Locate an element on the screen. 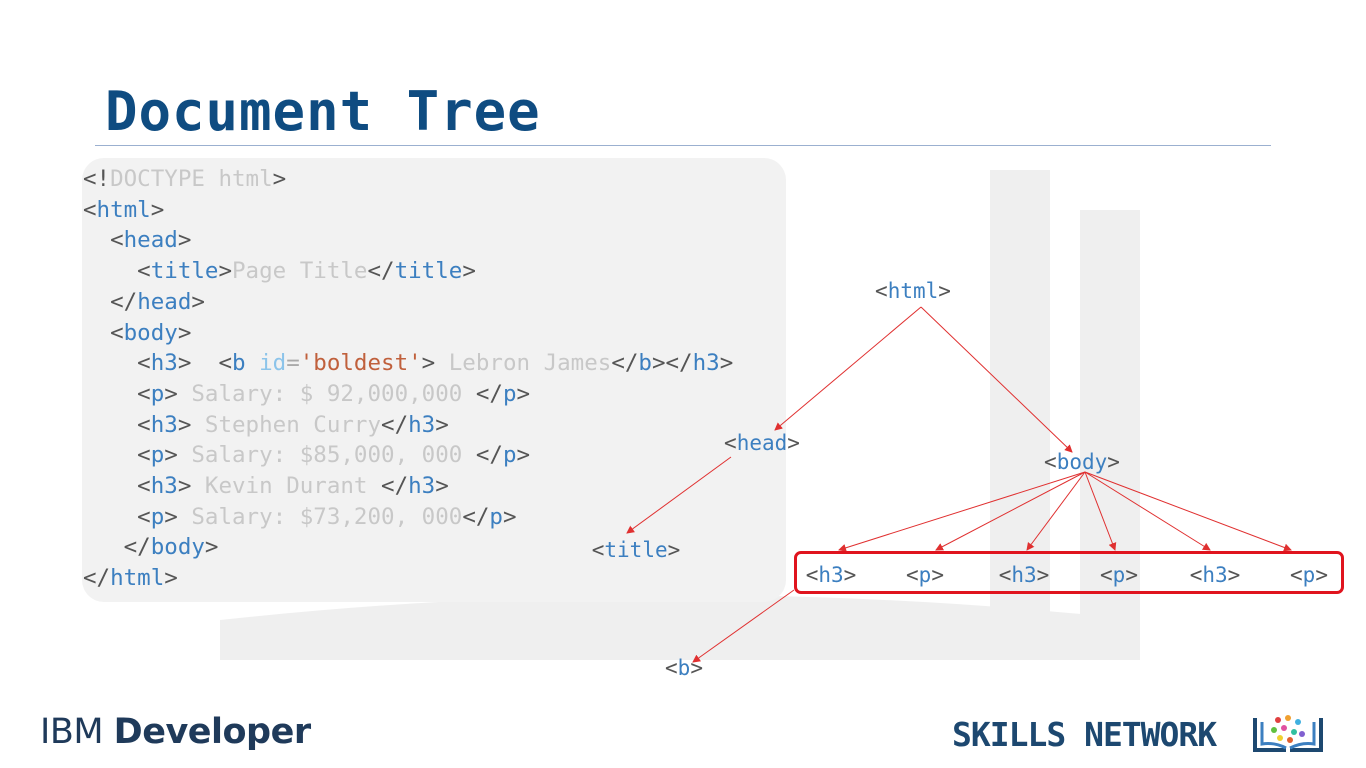  edge-html-body is located at coordinates (996, 379).